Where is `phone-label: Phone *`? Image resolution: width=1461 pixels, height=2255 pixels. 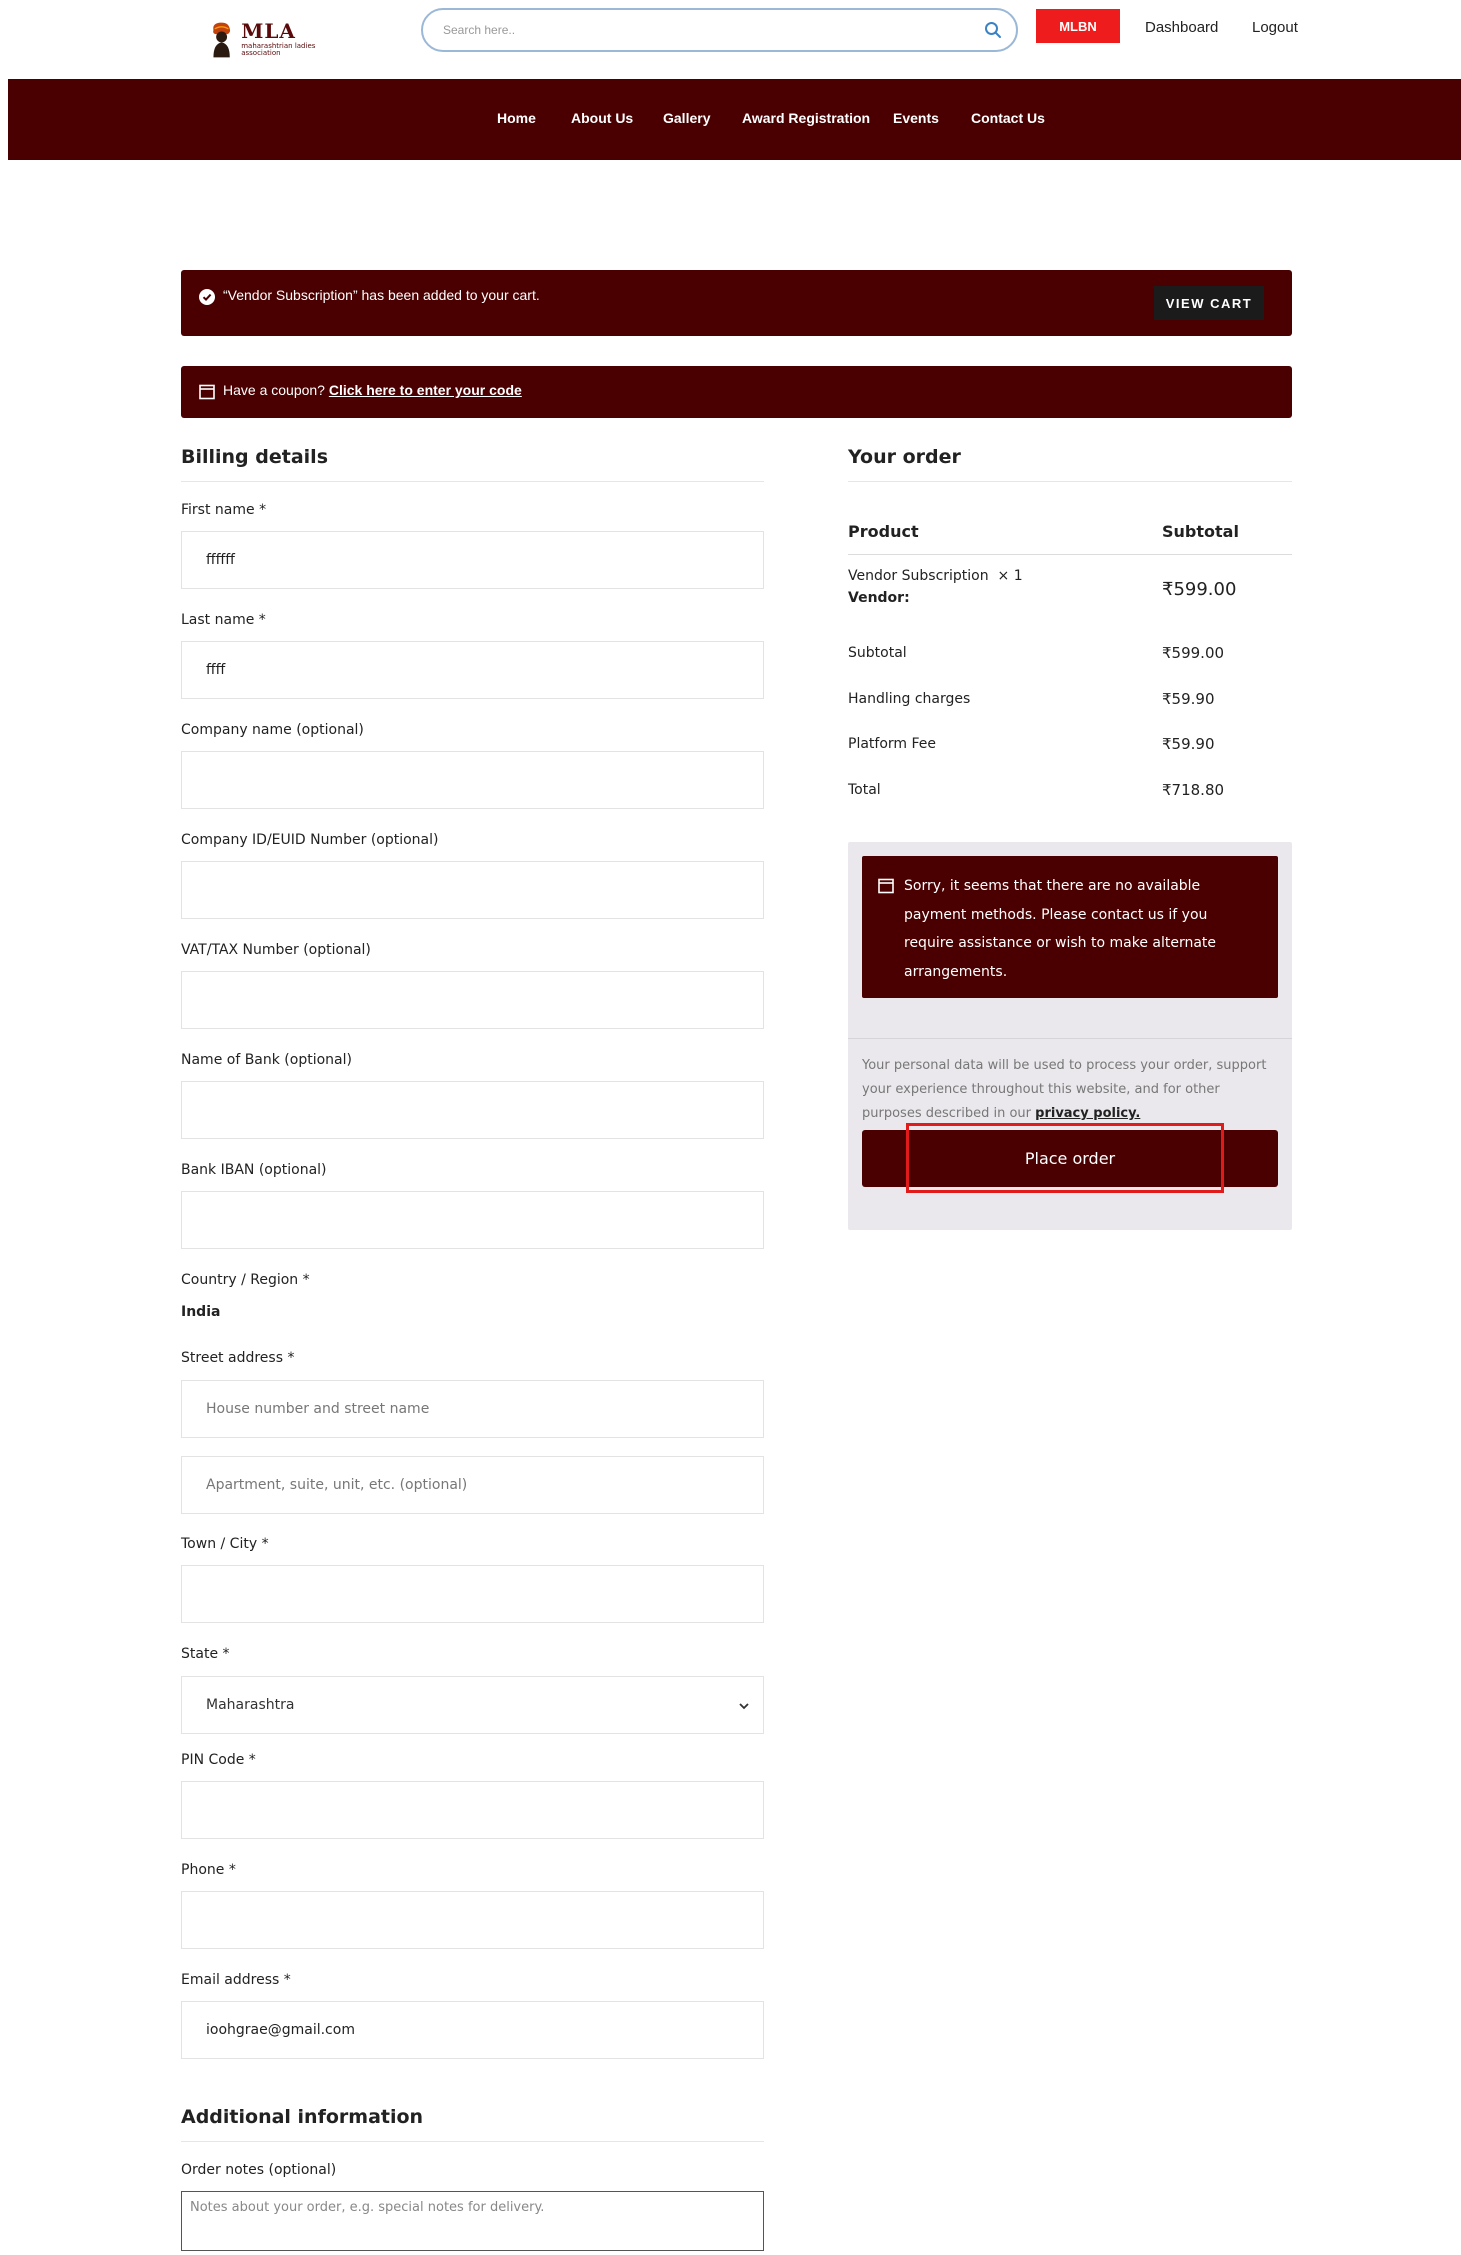 phone-label: Phone * is located at coordinates (208, 1870).